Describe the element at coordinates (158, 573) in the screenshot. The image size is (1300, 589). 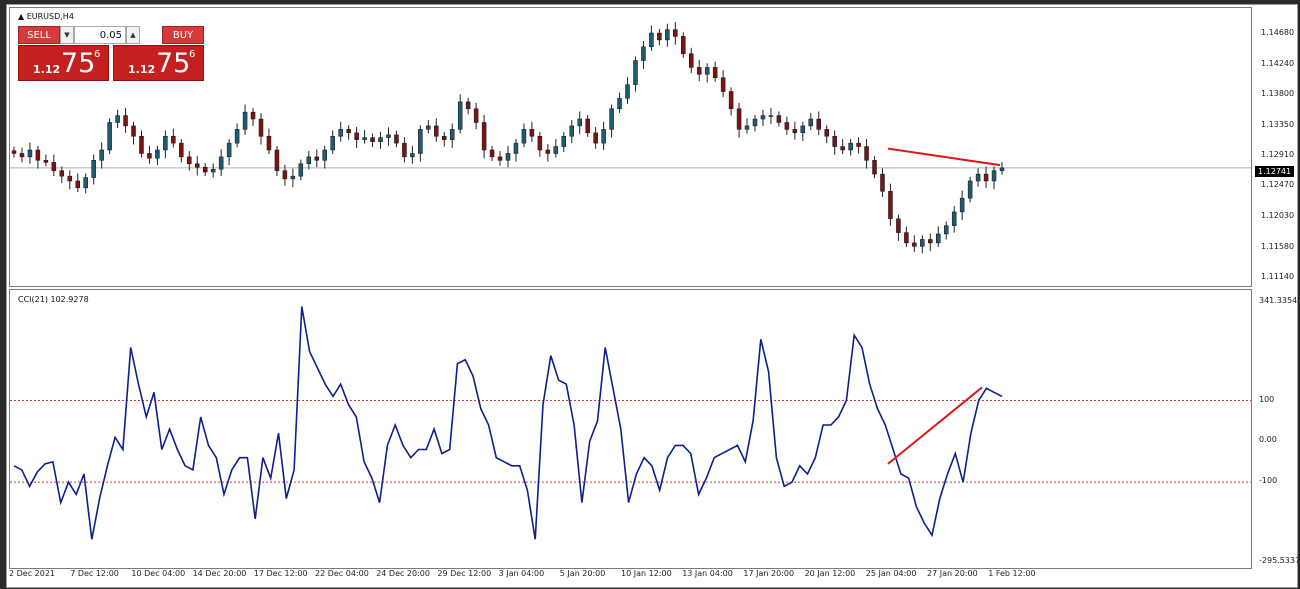
I see `time-axis-label: 10 Dec 04:00` at that location.